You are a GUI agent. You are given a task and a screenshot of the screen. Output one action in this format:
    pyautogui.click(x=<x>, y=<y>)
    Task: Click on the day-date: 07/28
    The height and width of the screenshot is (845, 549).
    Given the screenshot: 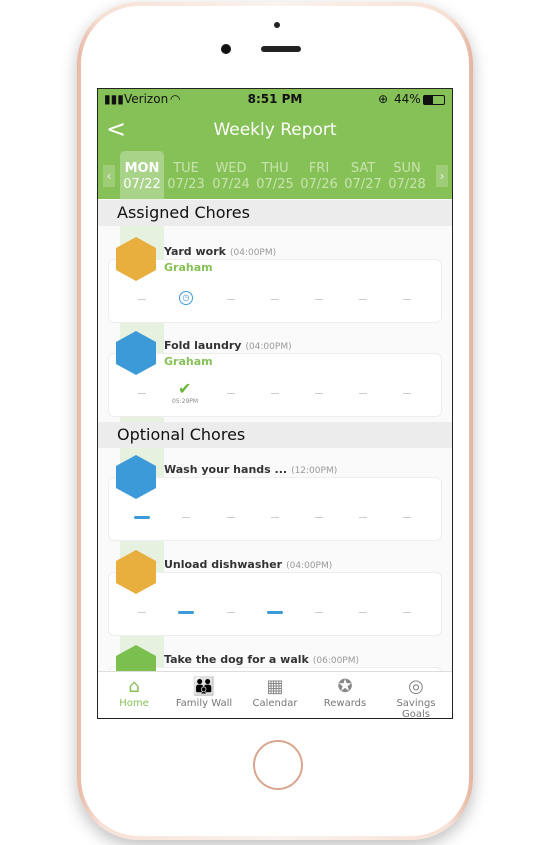 What is the action you would take?
    pyautogui.click(x=407, y=184)
    